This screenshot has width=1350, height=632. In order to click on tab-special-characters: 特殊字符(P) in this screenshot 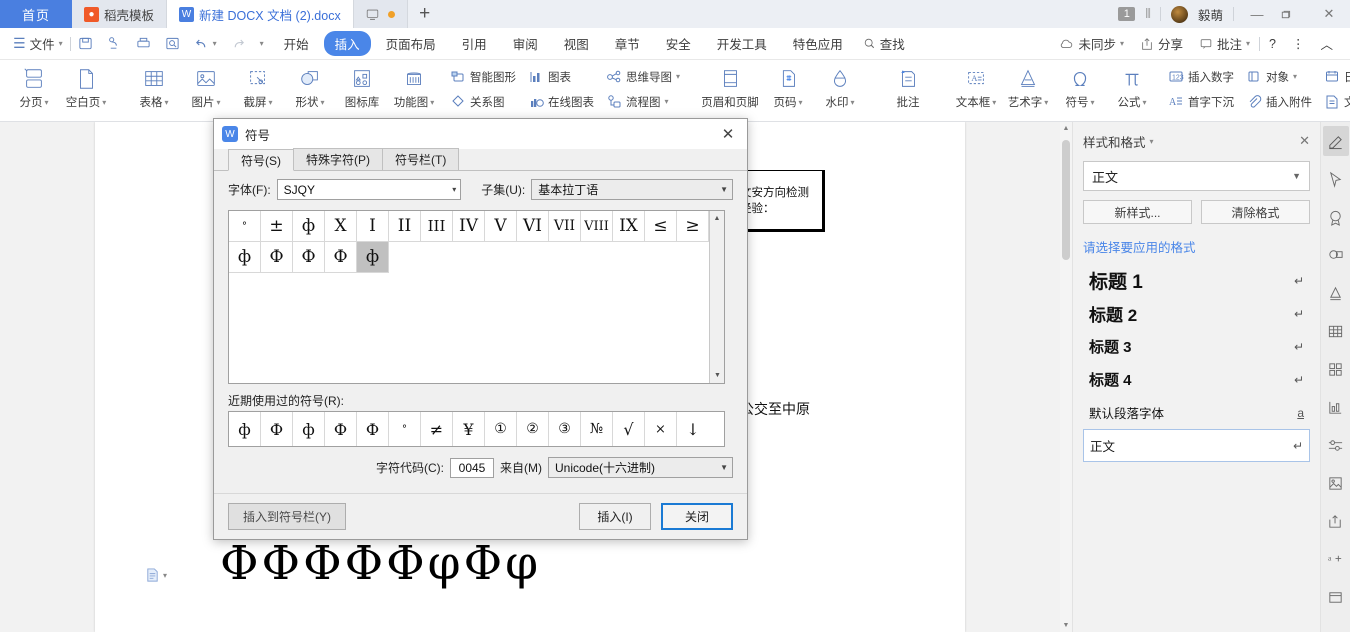, I will do `click(338, 159)`.